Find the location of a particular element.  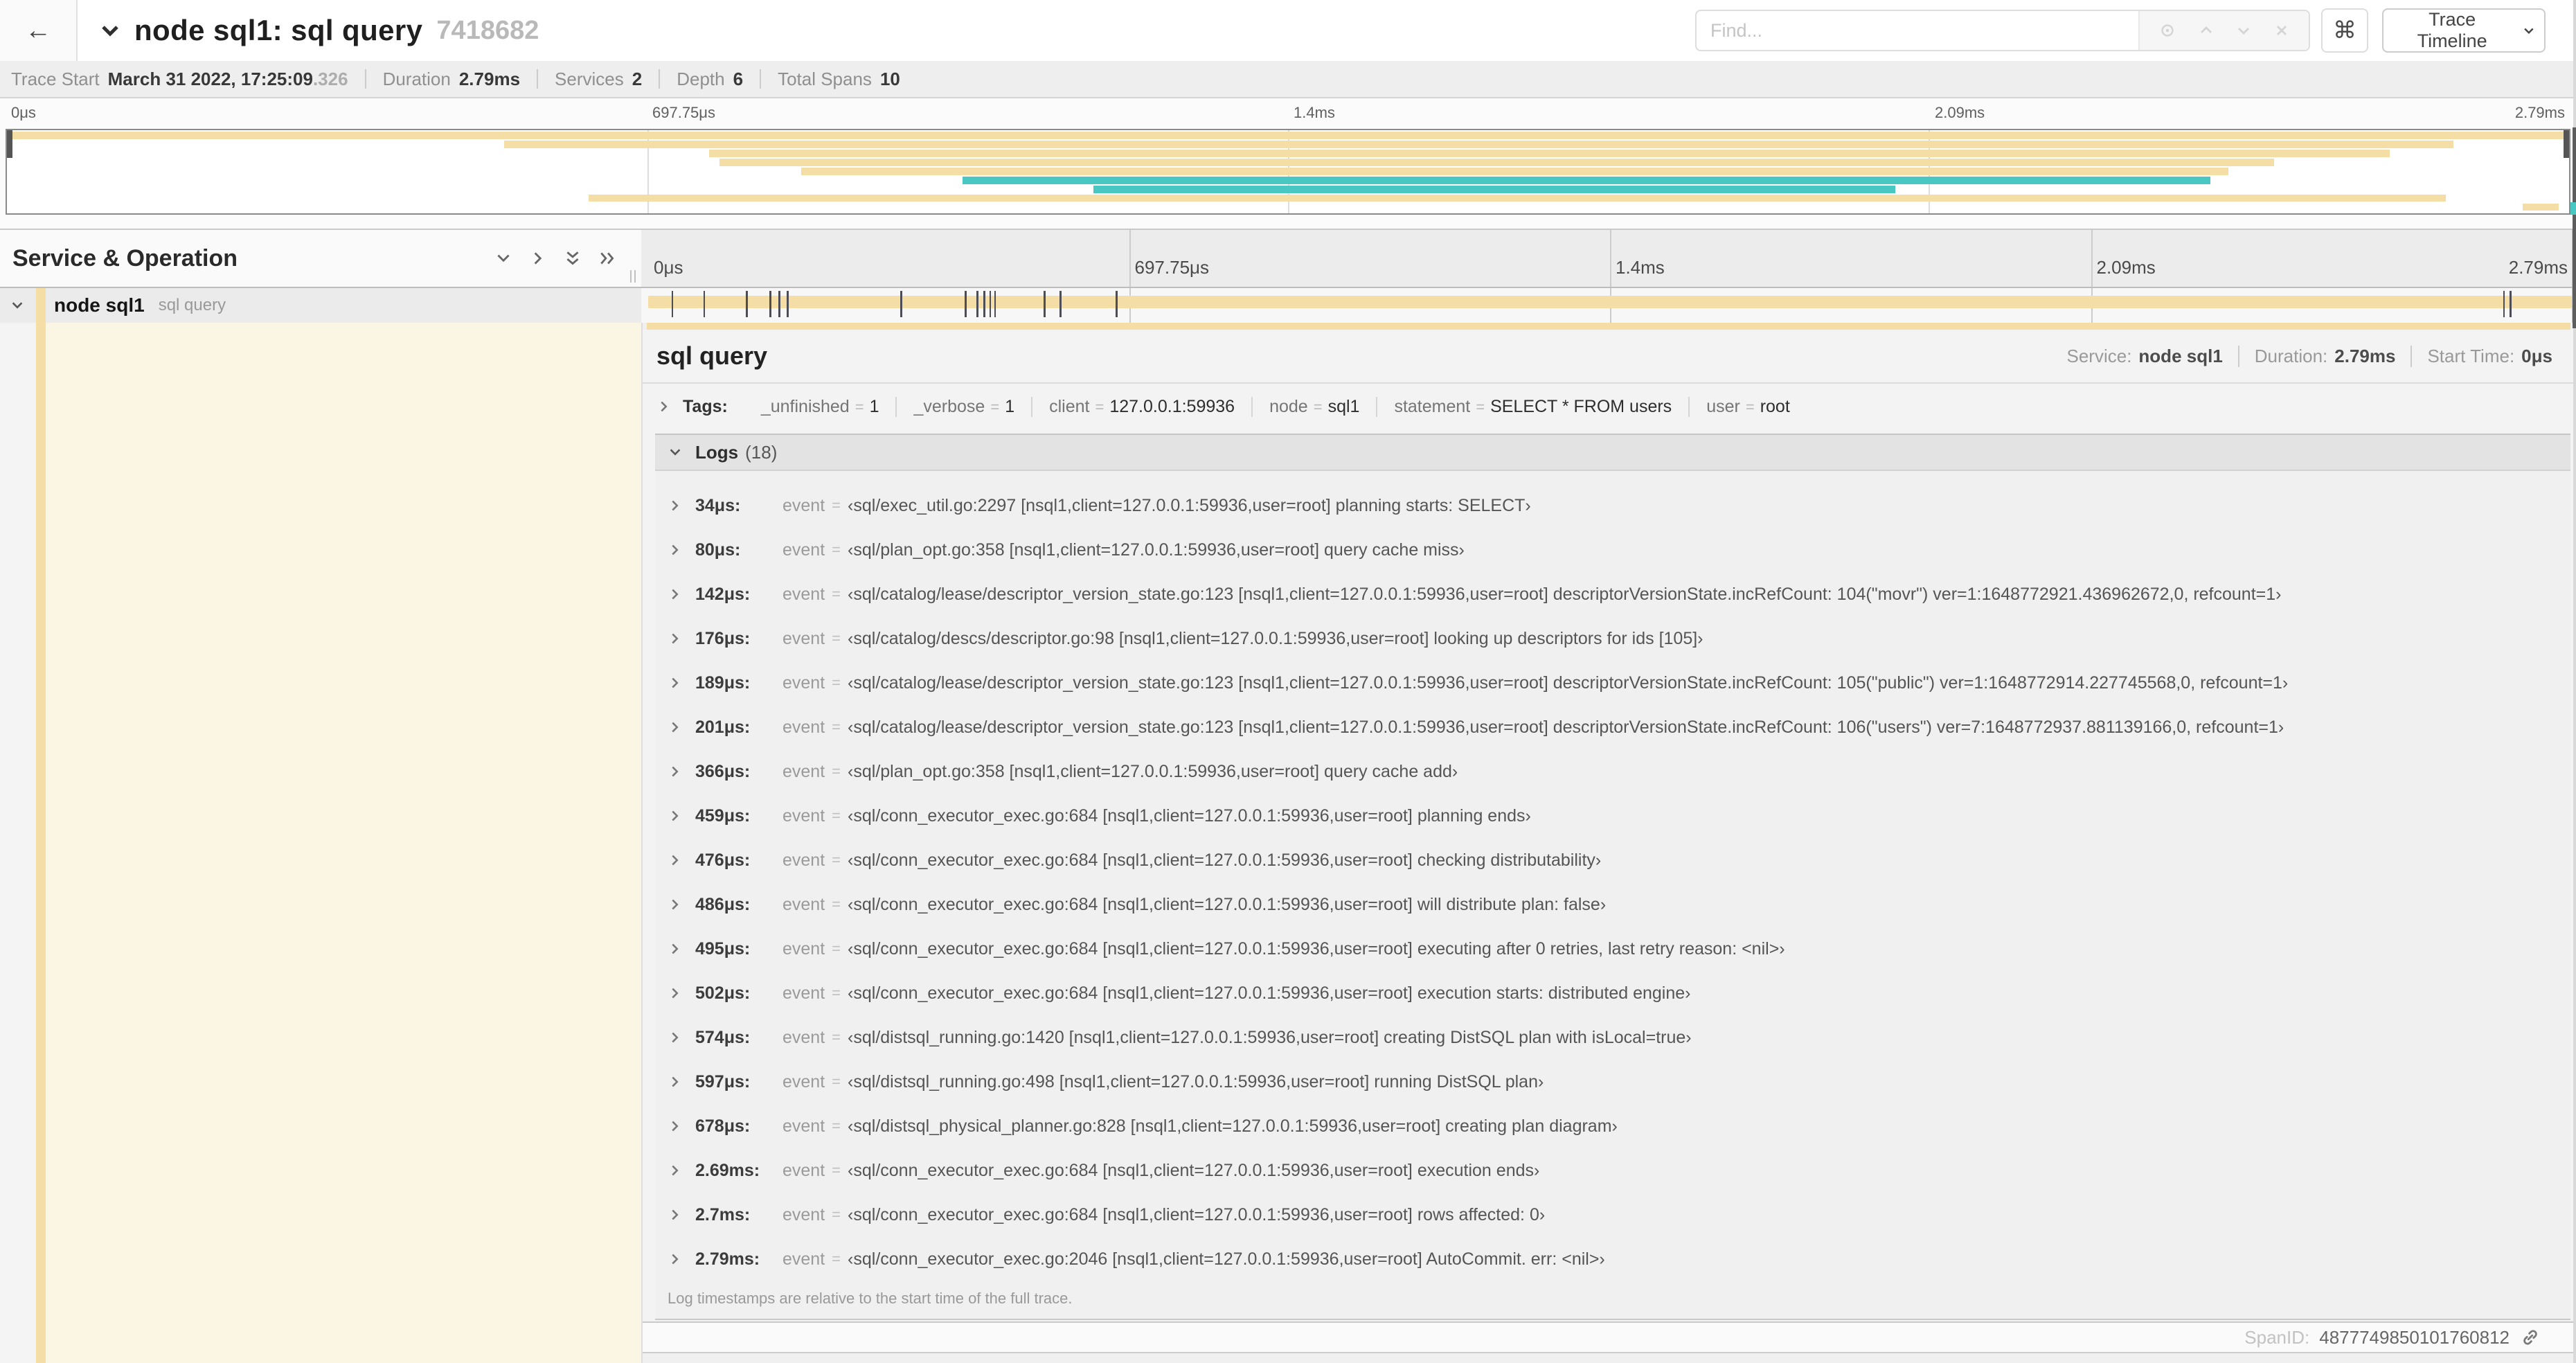

meta-value: 0μs is located at coordinates (2536, 356).